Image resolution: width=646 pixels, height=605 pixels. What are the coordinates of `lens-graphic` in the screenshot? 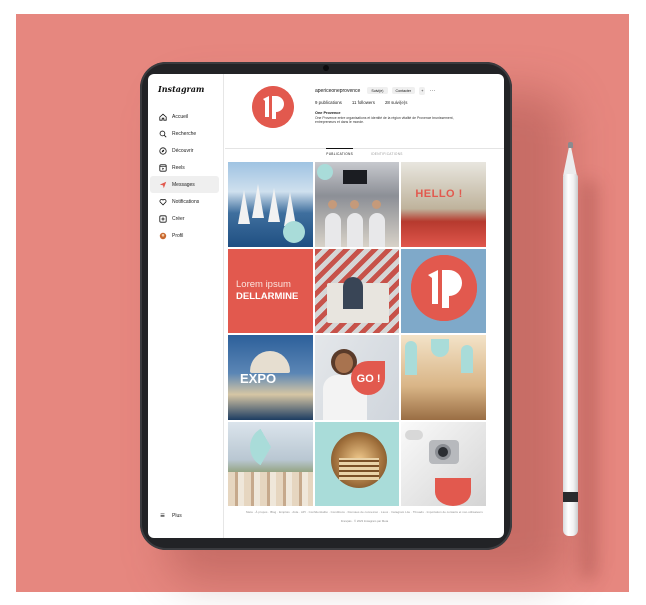 It's located at (443, 451).